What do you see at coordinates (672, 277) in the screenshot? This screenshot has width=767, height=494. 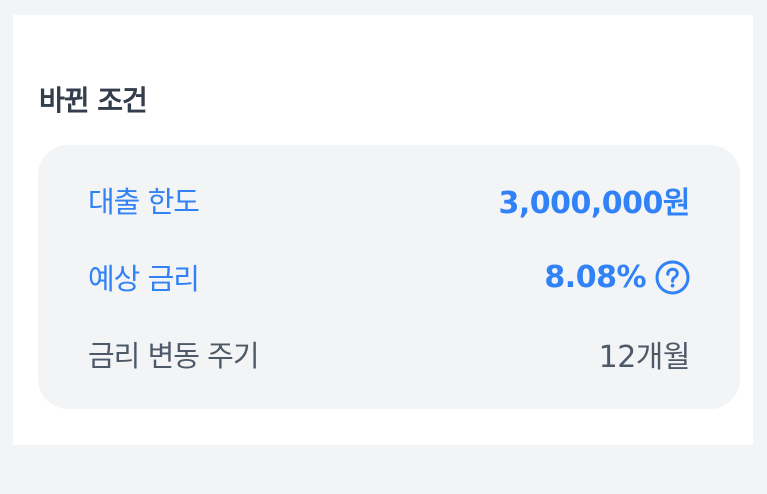 I see `question-circle-icon` at bounding box center [672, 277].